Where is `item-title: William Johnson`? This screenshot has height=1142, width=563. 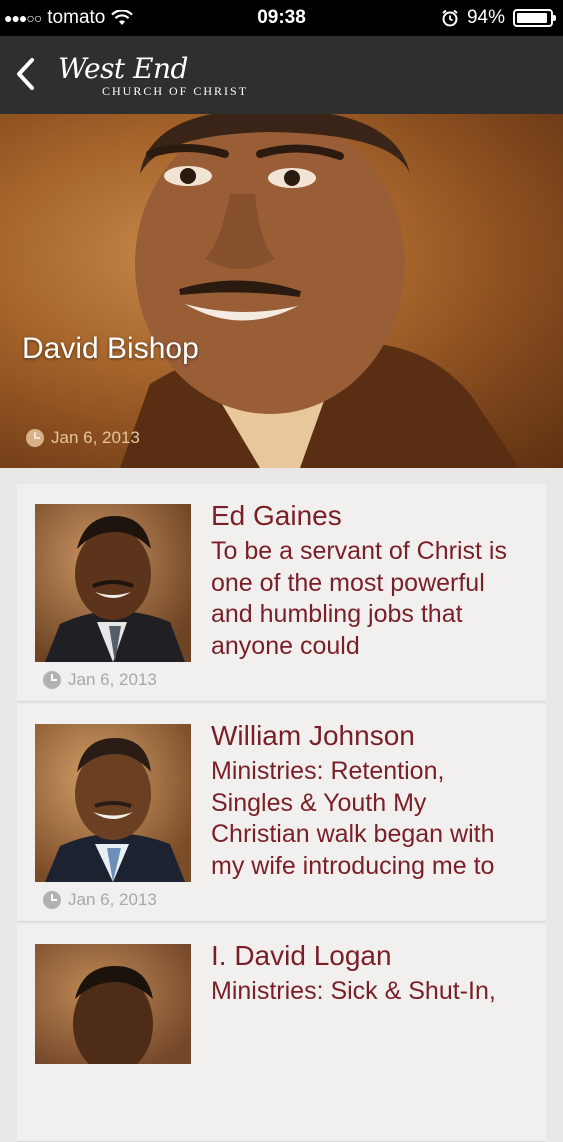
item-title: William Johnson is located at coordinates (313, 735).